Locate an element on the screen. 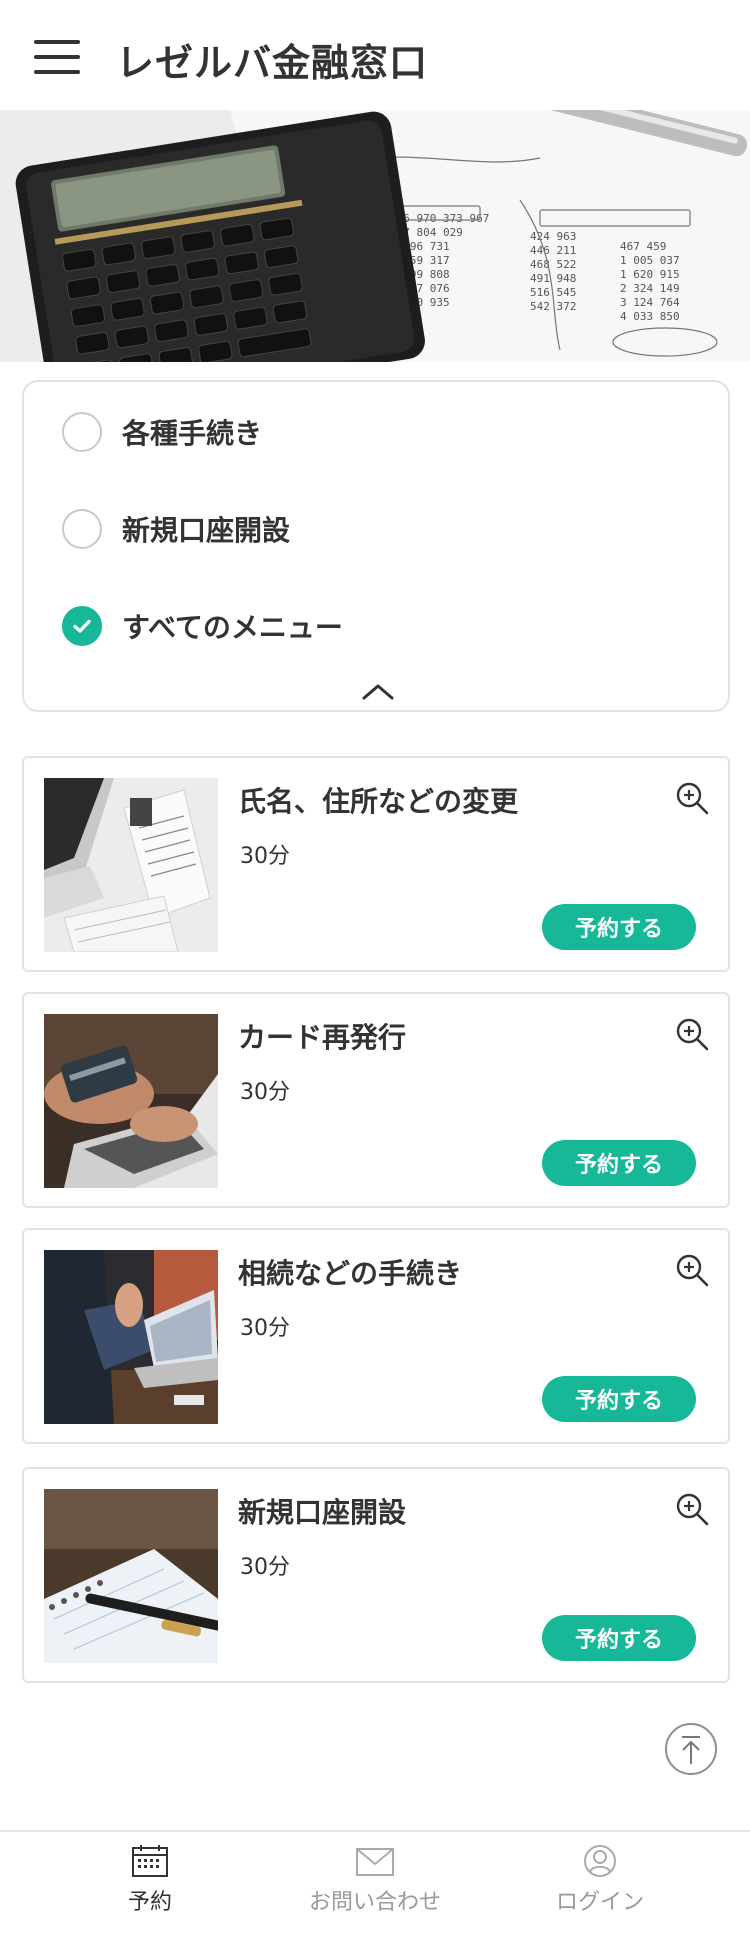 This screenshot has height=1940, width=750. filter-option-label: 各種手続き is located at coordinates (192, 433).